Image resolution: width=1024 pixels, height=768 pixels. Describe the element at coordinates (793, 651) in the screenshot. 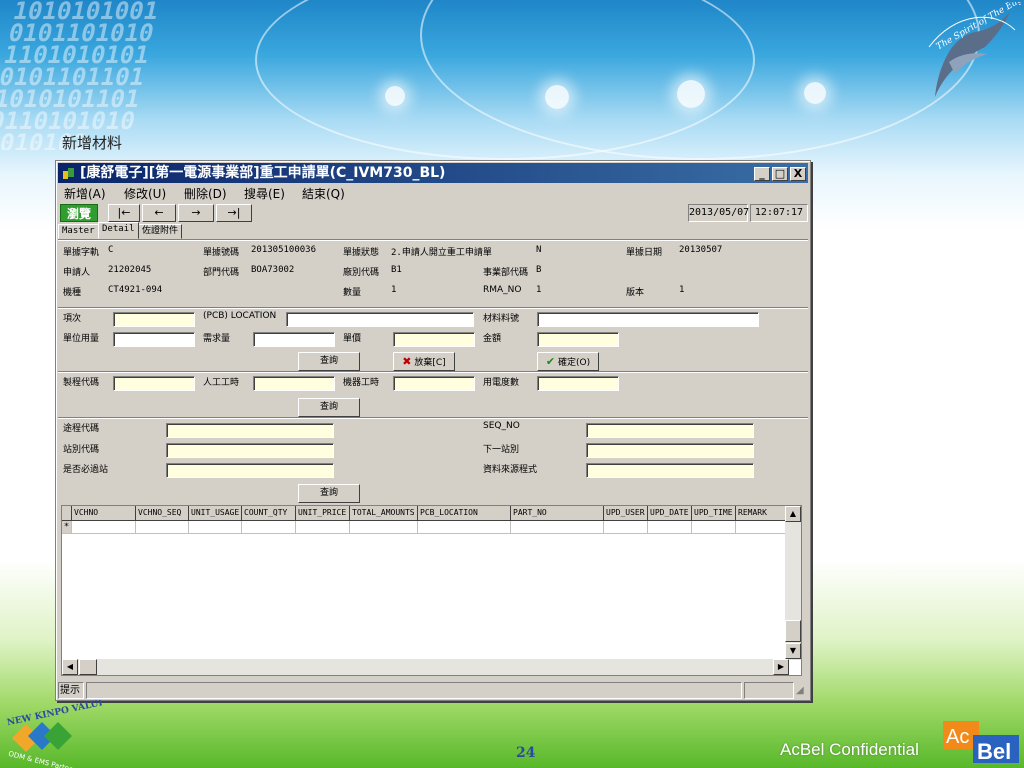

I see `scroll-down-arrow-icon: ▼` at that location.